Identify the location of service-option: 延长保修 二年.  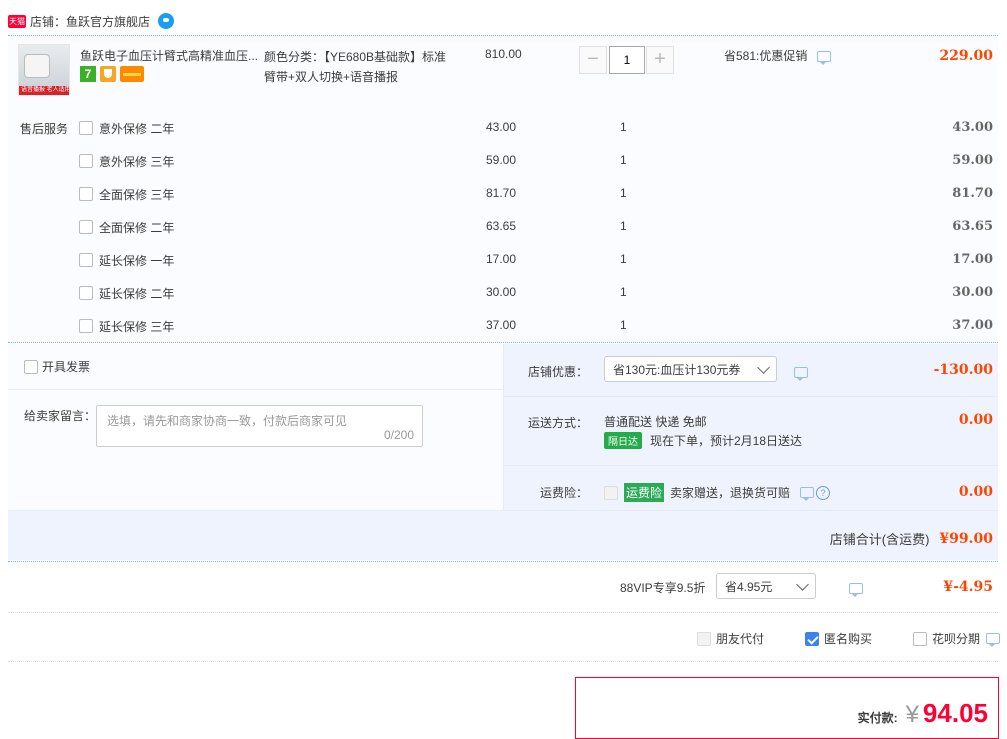
(126, 293).